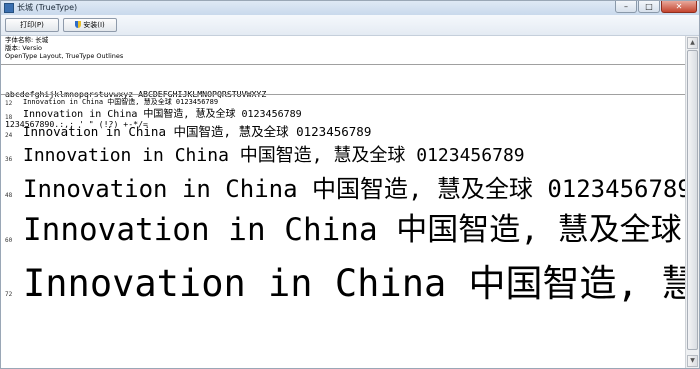 The image size is (700, 369). Describe the element at coordinates (27, 40) in the screenshot. I see `font-name-line: 字体名称: 长城` at that location.